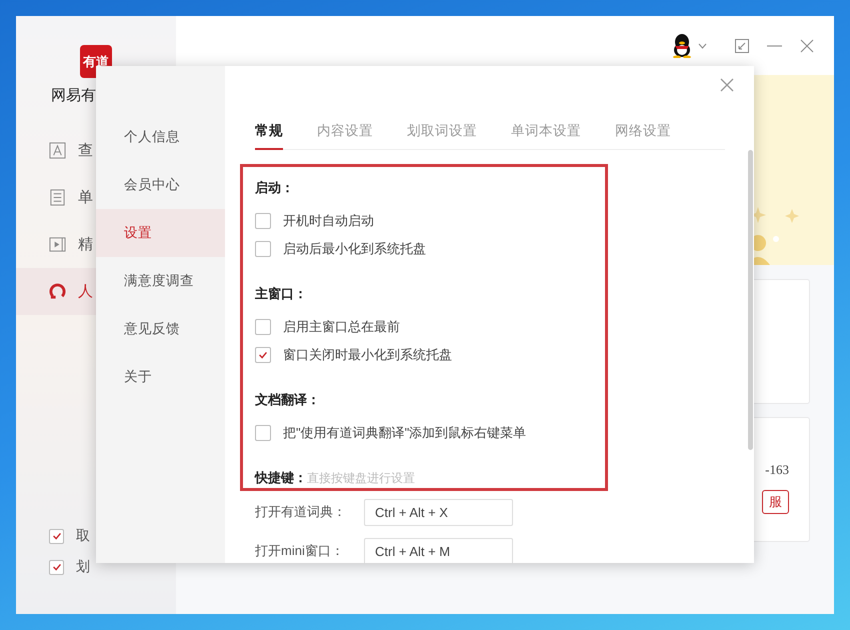 The width and height of the screenshot is (850, 630). Describe the element at coordinates (83, 536) in the screenshot. I see `option-label: 取` at that location.